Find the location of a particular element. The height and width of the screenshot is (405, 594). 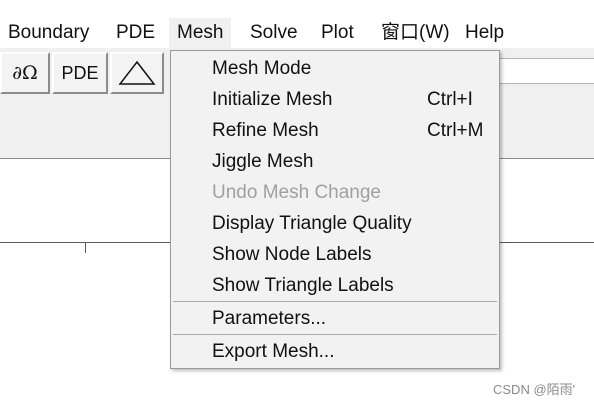

menu-window: 窗口(W) is located at coordinates (415, 33).